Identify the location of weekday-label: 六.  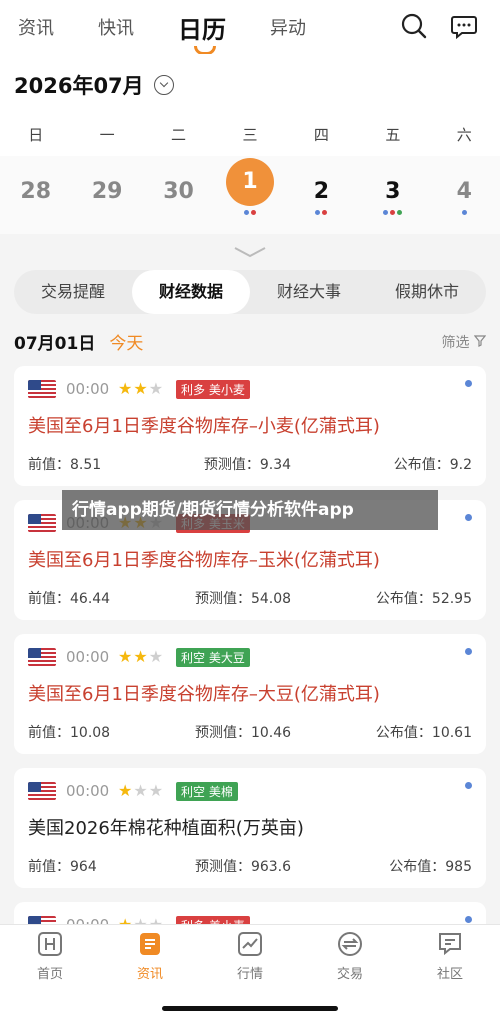
(464, 135).